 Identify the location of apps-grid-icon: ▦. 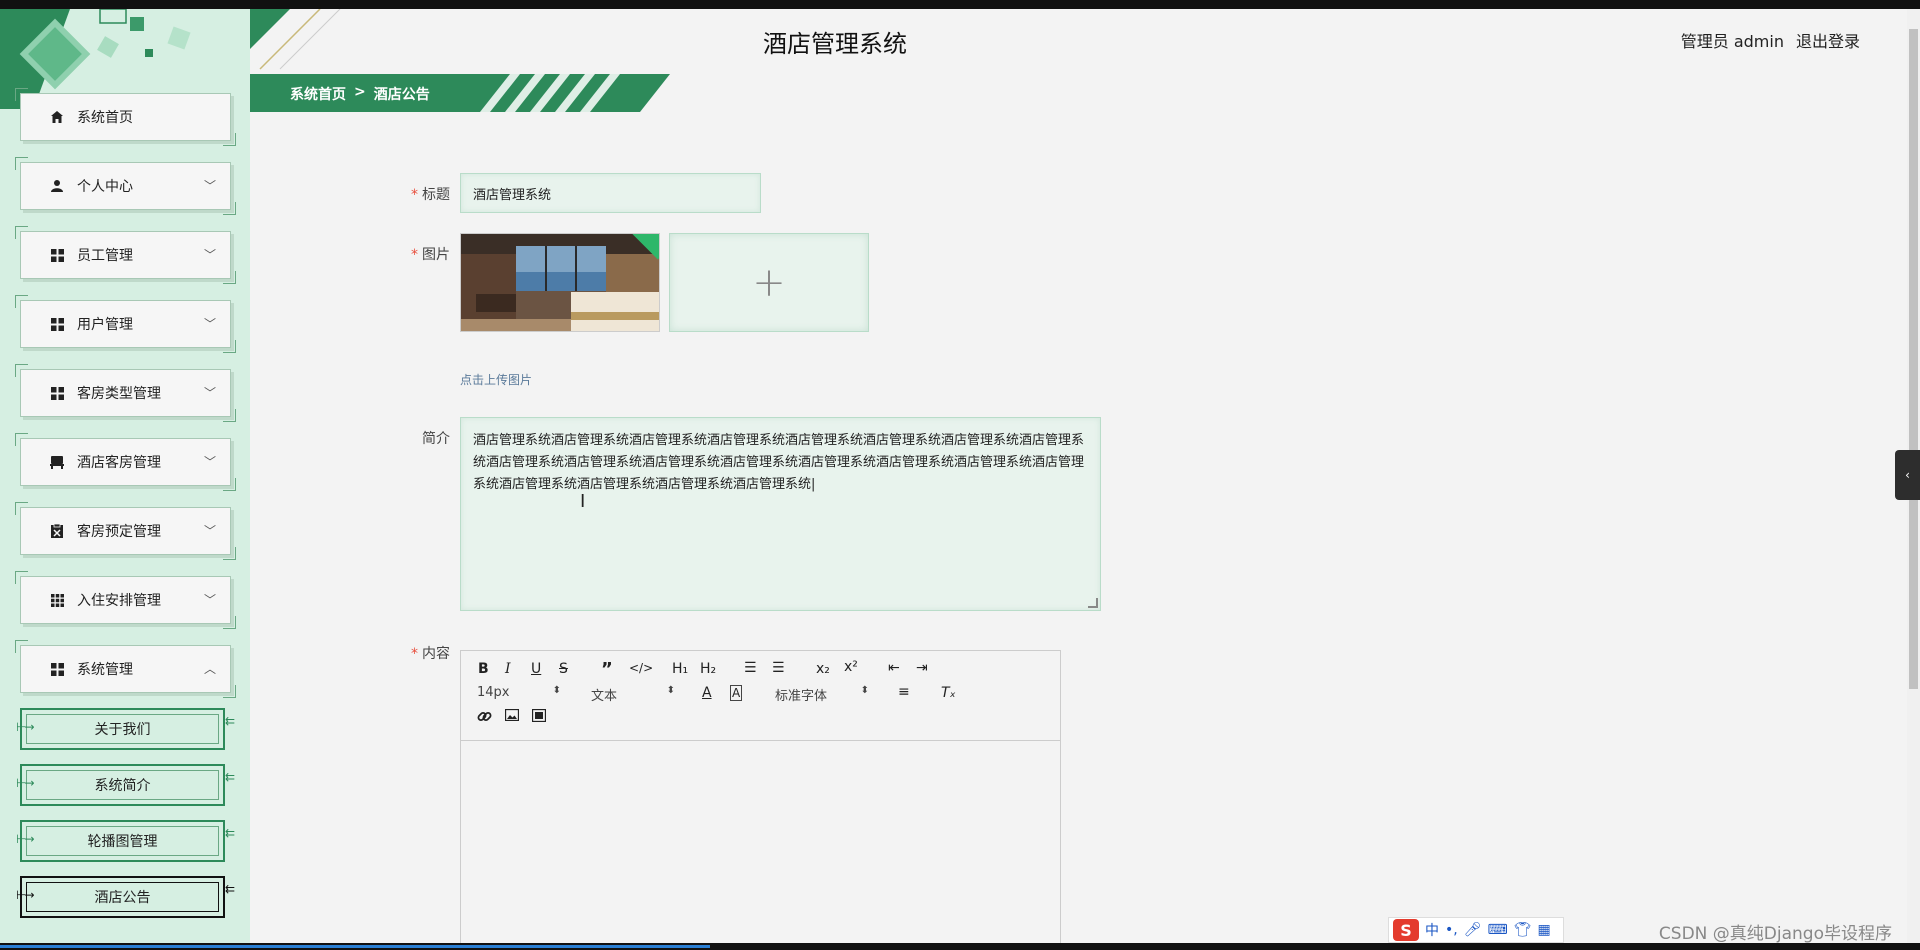
(1544, 930).